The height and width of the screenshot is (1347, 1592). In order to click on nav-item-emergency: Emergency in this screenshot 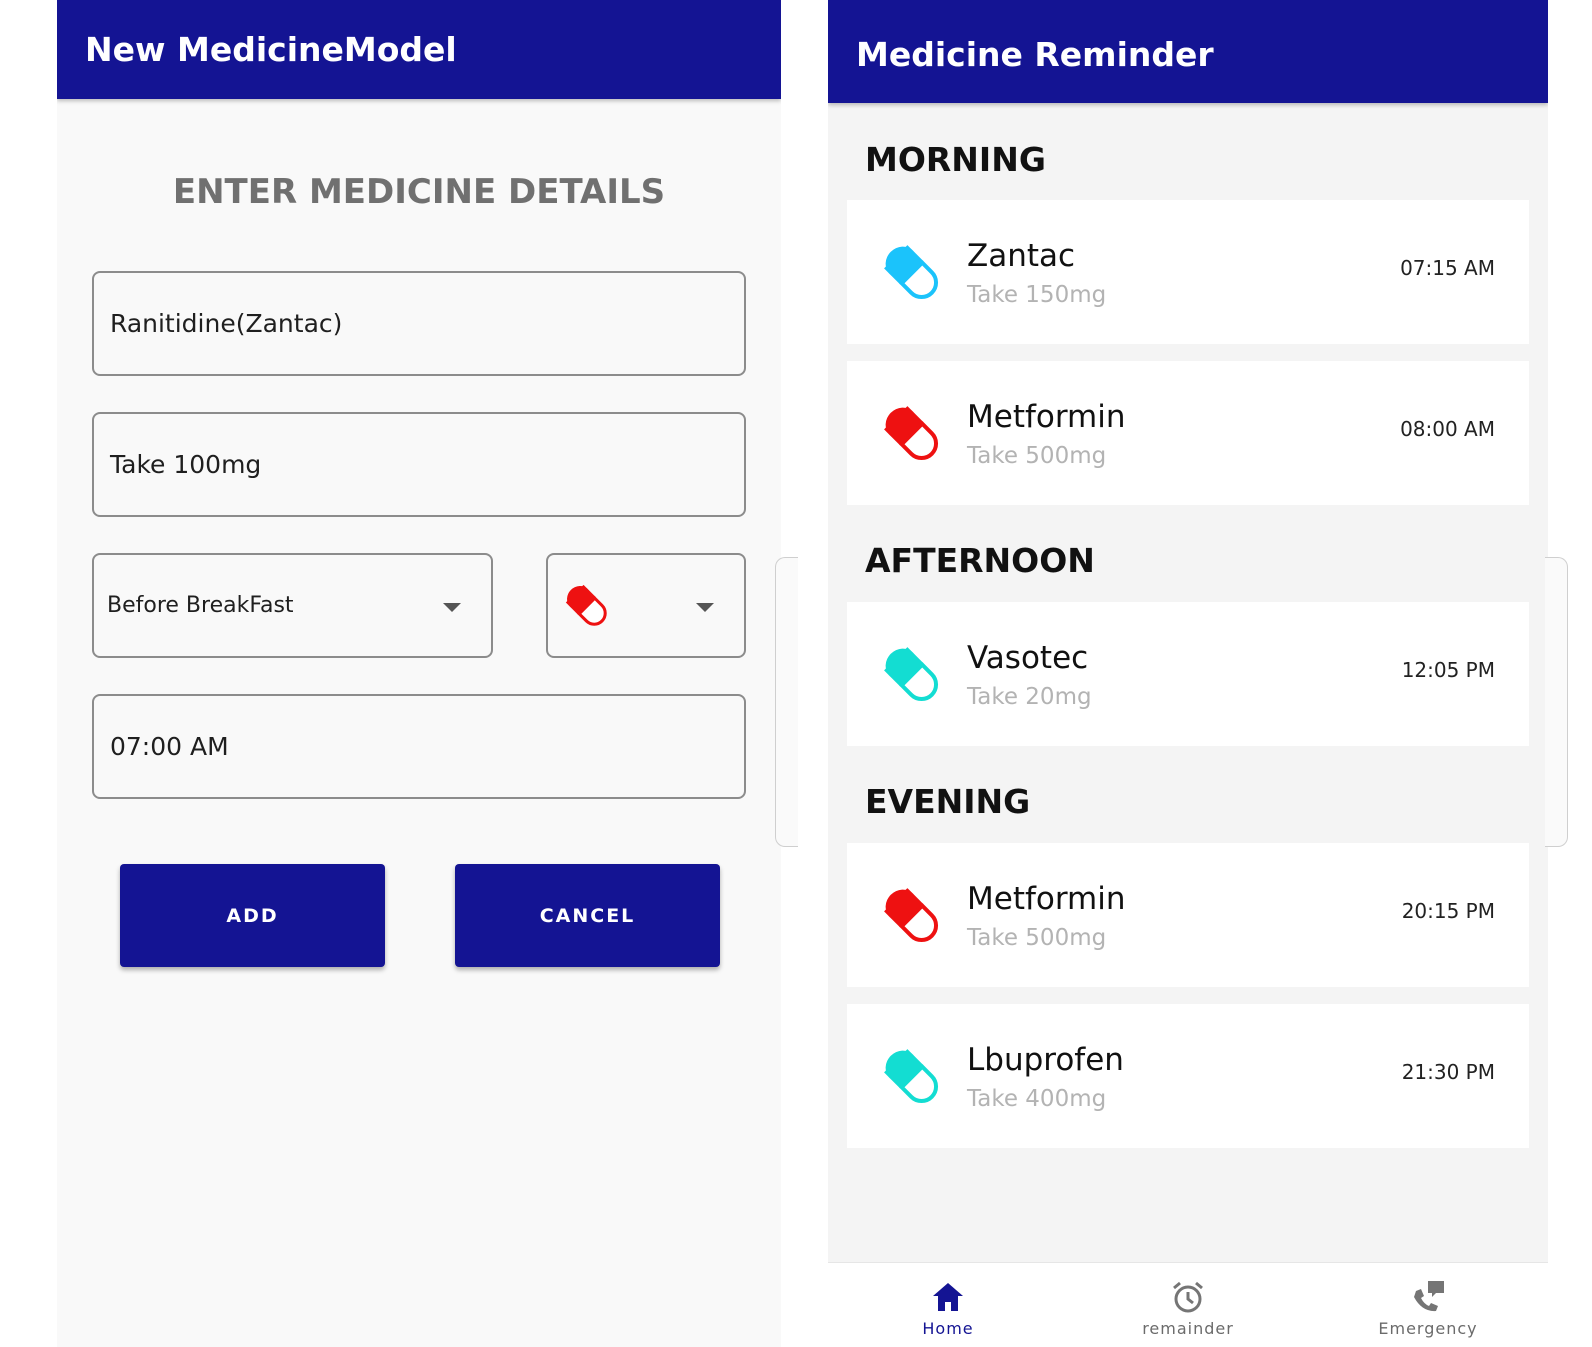, I will do `click(1428, 1305)`.